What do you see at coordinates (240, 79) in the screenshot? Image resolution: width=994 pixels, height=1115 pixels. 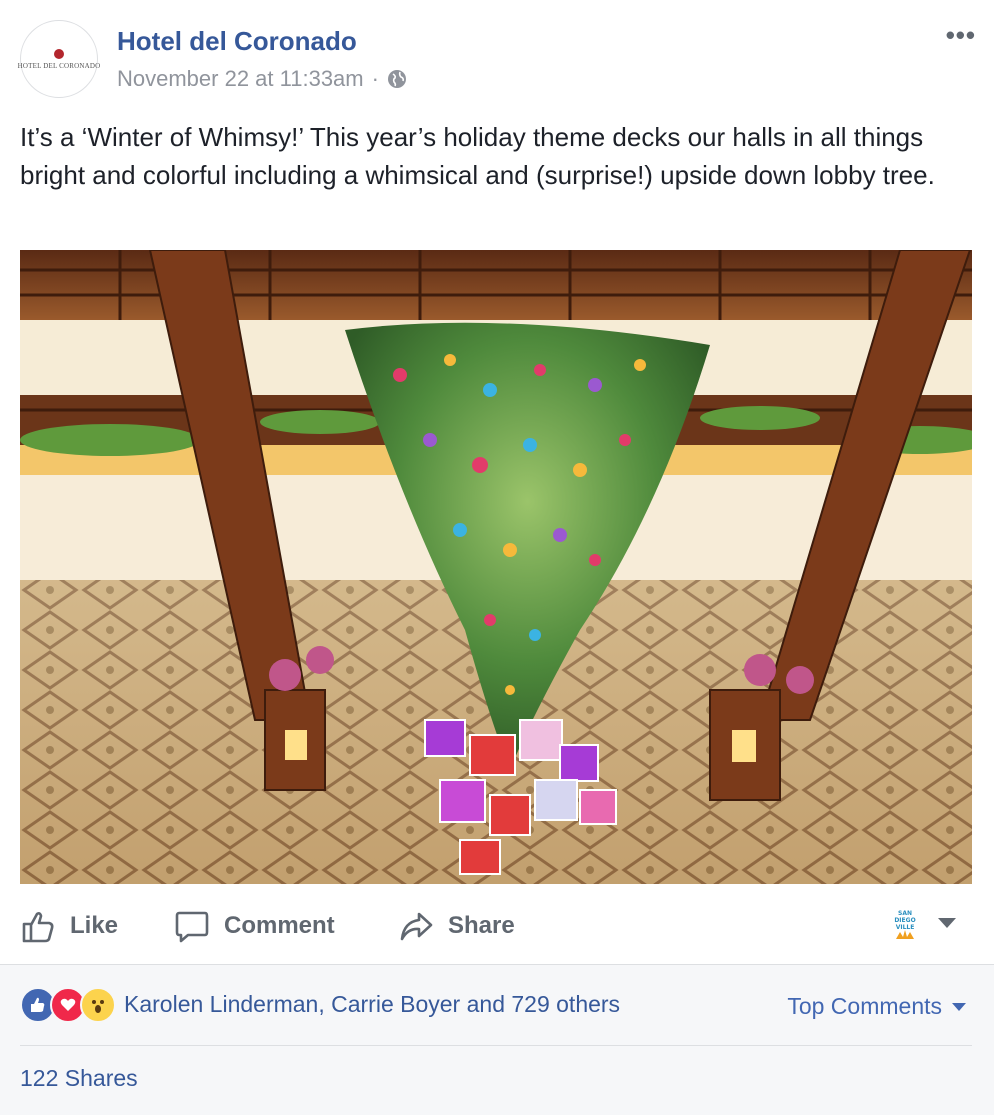 I see `post-timestamp: November 22 at 11:33am` at bounding box center [240, 79].